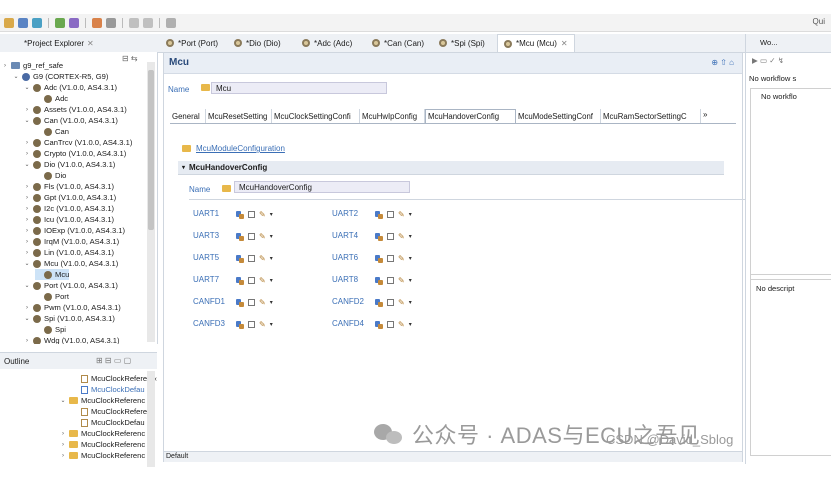 This screenshot has width=831, height=477. What do you see at coordinates (78, 142) in the screenshot?
I see `tree-item: › CanTrcv (V1.0.0, AS4.3.1)` at bounding box center [78, 142].